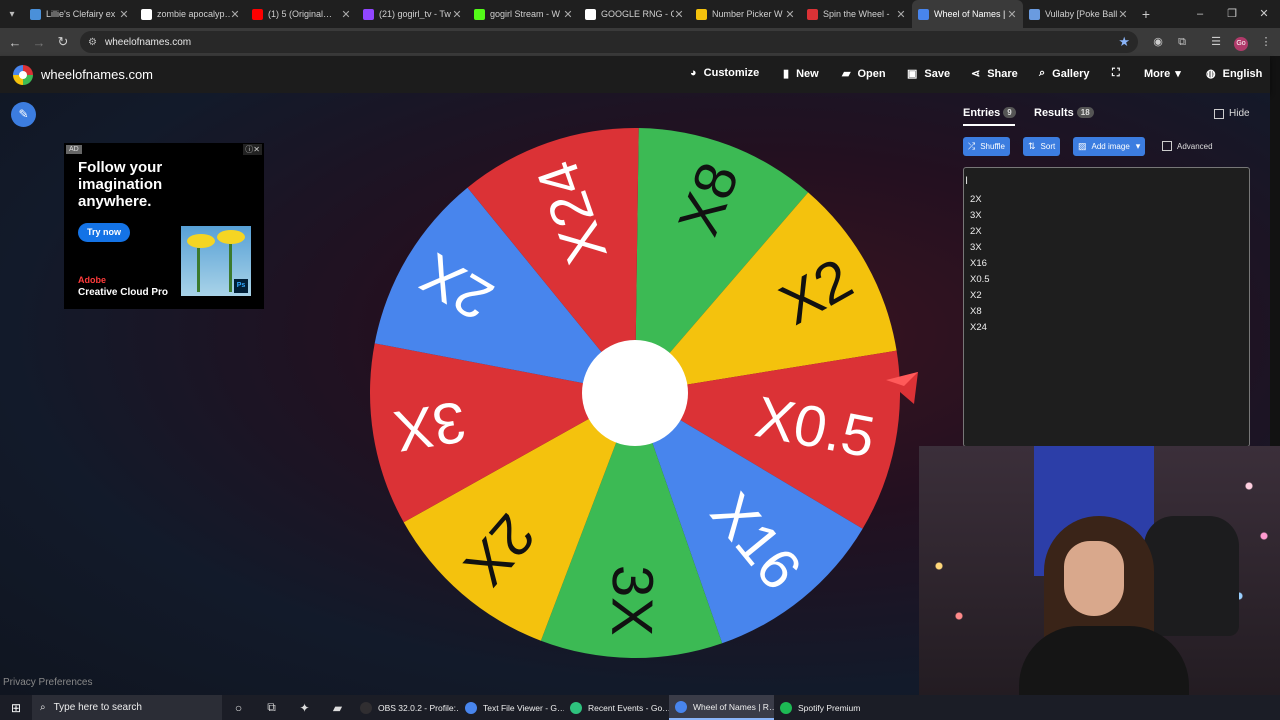 This screenshot has width=1280, height=720. Describe the element at coordinates (1064, 73) in the screenshot. I see `gallery-button: ⌕ Gallery` at that location.